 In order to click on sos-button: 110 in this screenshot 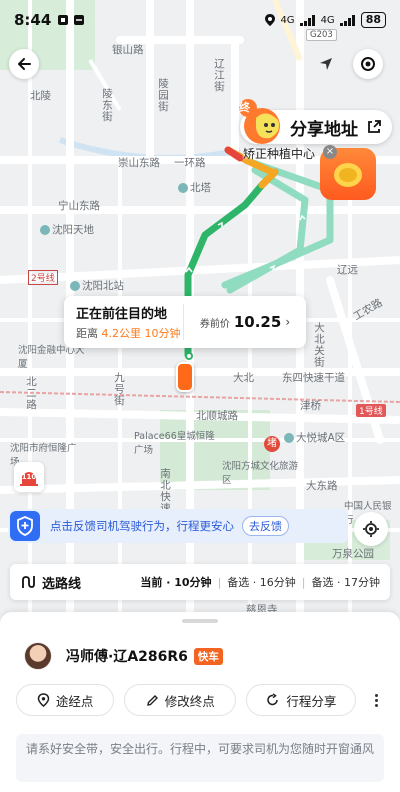, I will do `click(29, 477)`.